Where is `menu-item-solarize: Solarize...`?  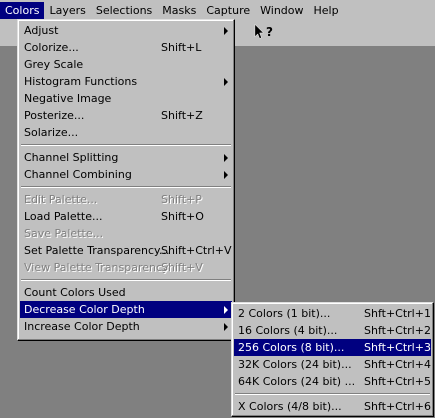 menu-item-solarize: Solarize... is located at coordinates (126, 132).